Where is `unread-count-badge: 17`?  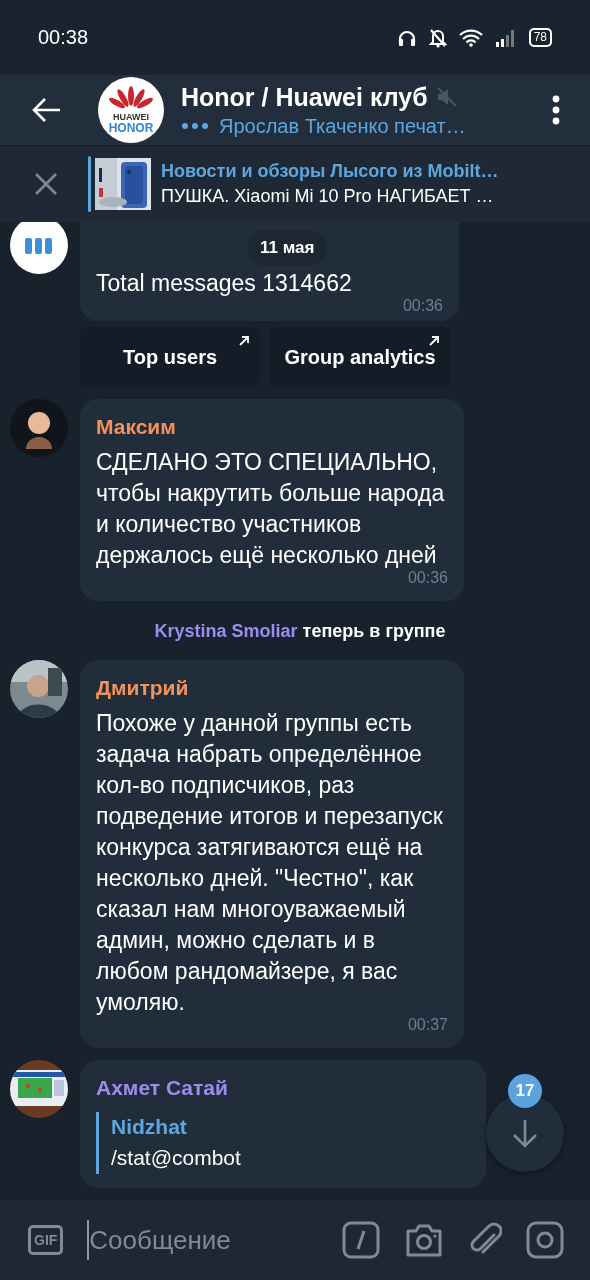
unread-count-badge: 17 is located at coordinates (525, 1091).